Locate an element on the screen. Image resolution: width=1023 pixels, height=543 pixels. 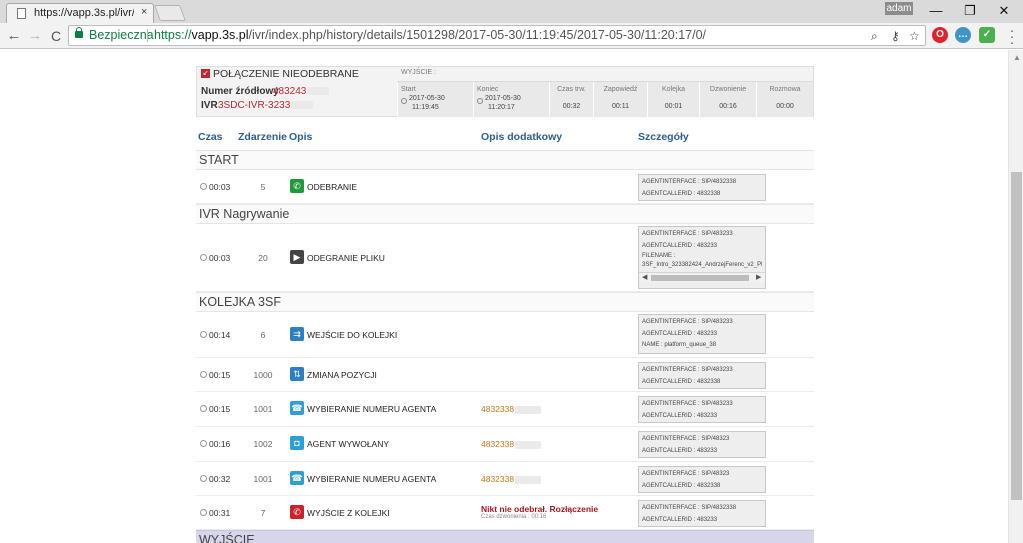
scrollbar-thumb is located at coordinates (1016, 336).